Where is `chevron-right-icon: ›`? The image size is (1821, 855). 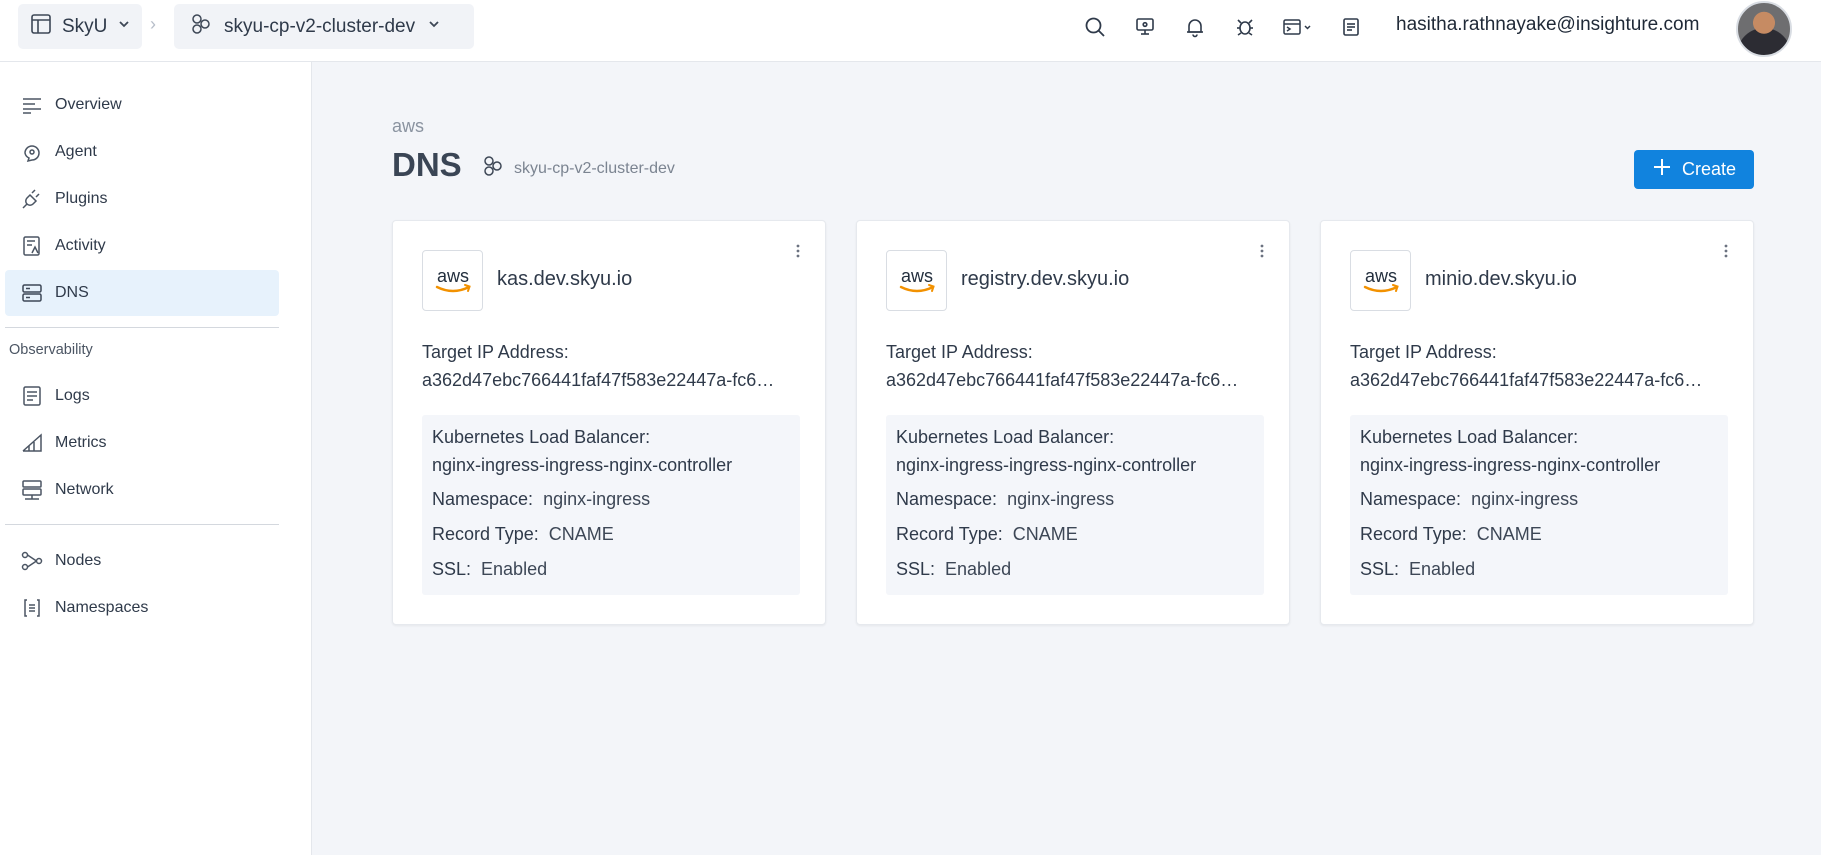 chevron-right-icon: › is located at coordinates (153, 24).